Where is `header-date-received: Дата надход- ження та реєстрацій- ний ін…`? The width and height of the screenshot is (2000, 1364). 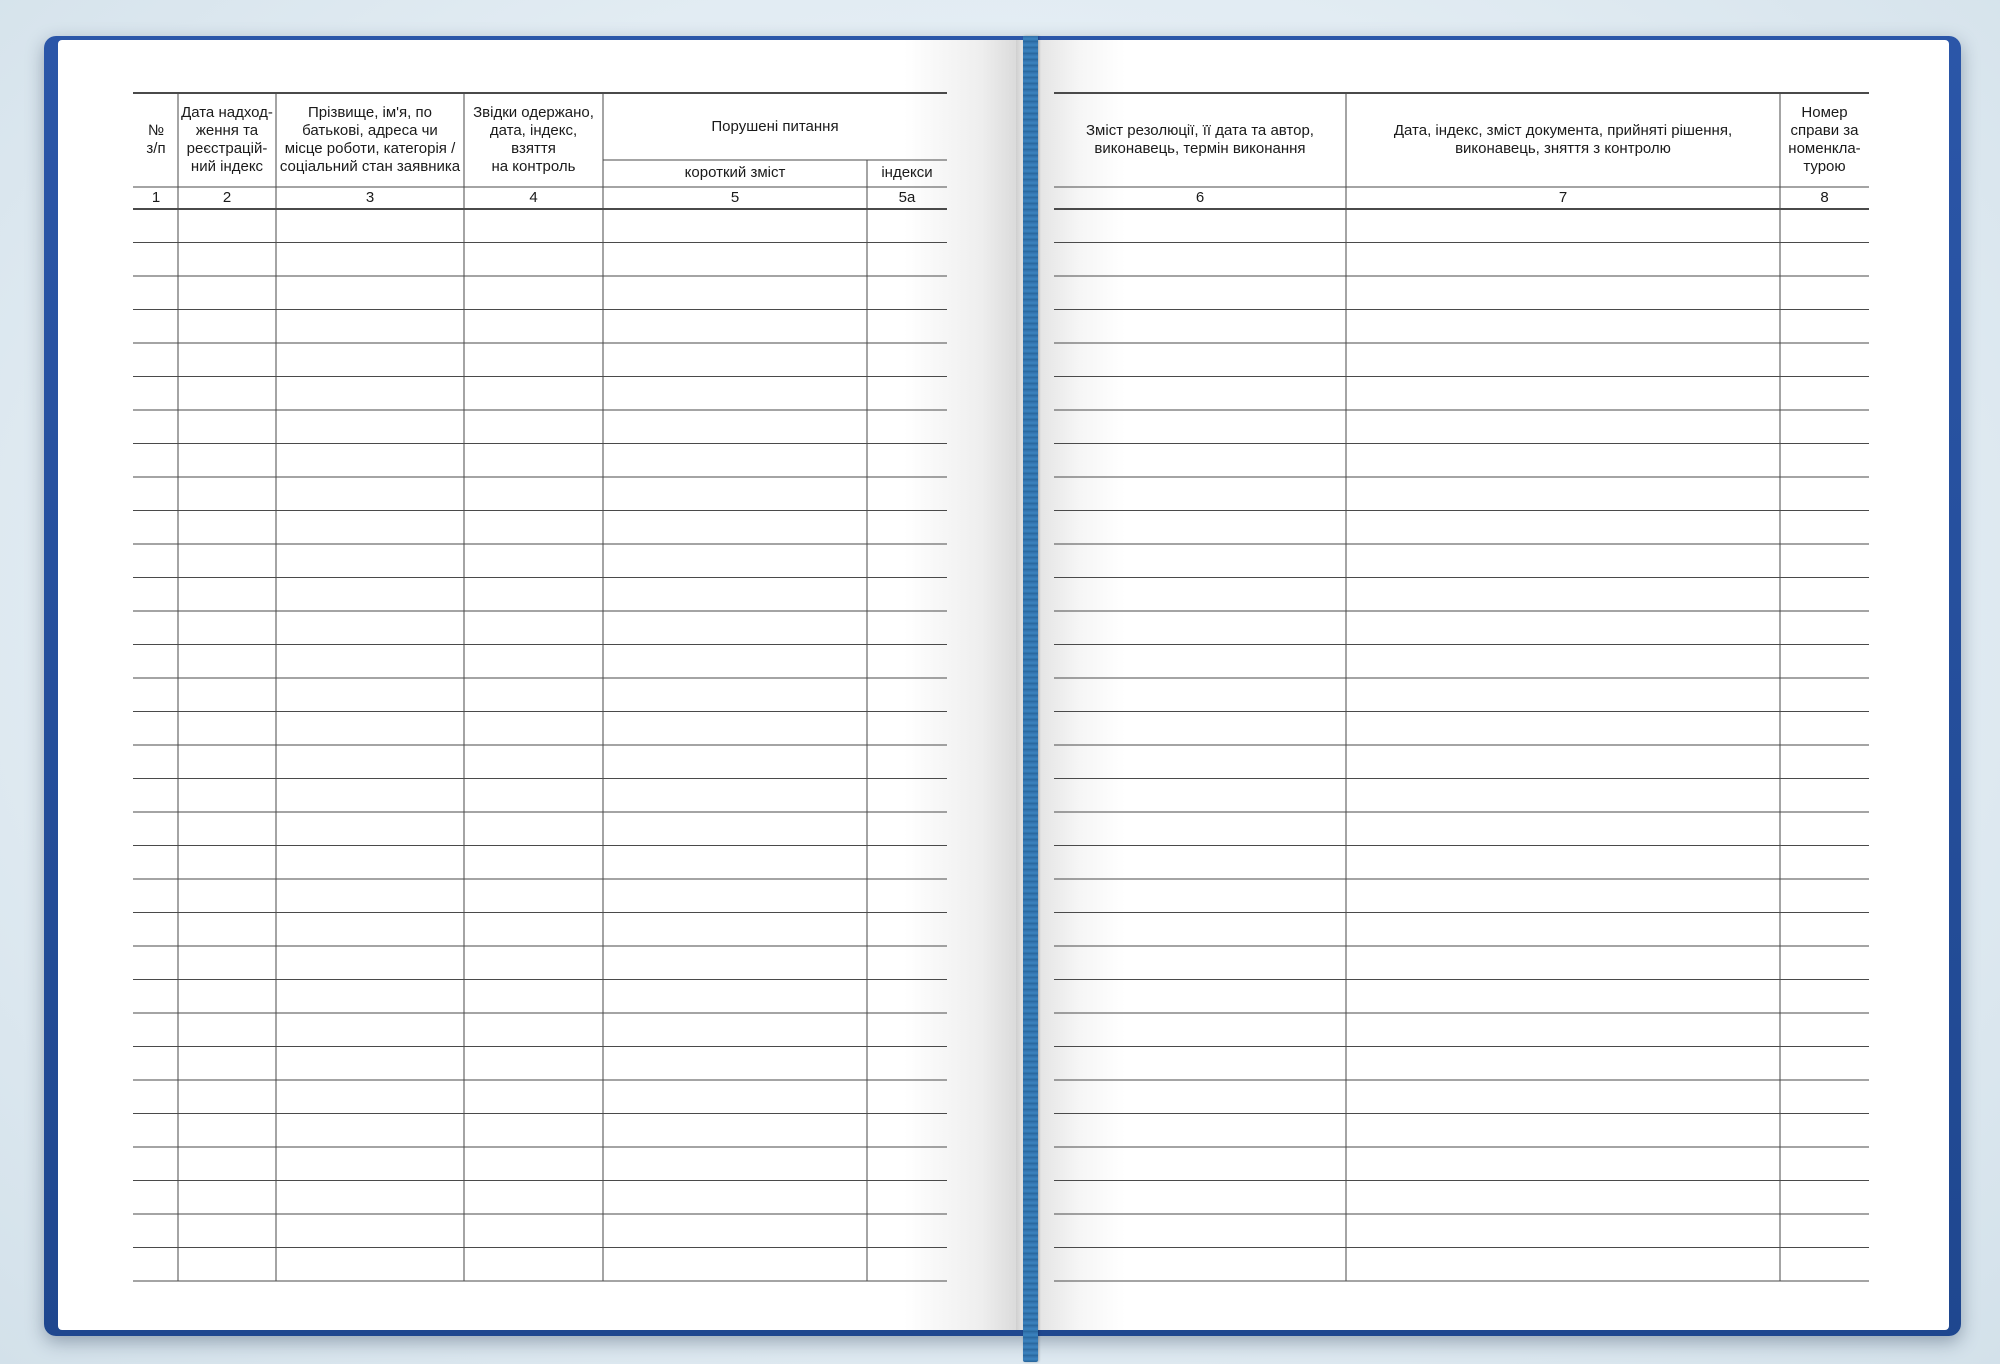 header-date-received: Дата надход- ження та реєстрацій- ний ін… is located at coordinates (227, 139).